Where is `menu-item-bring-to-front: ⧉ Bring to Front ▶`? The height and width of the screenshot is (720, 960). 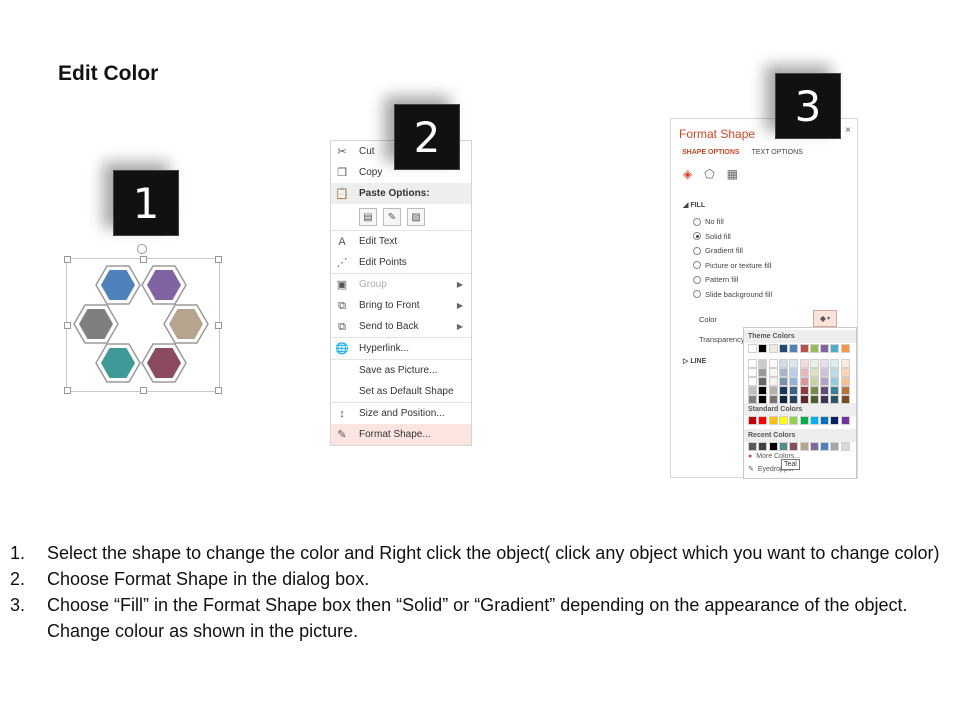 menu-item-bring-to-front: ⧉ Bring to Front ▶ is located at coordinates (401, 305).